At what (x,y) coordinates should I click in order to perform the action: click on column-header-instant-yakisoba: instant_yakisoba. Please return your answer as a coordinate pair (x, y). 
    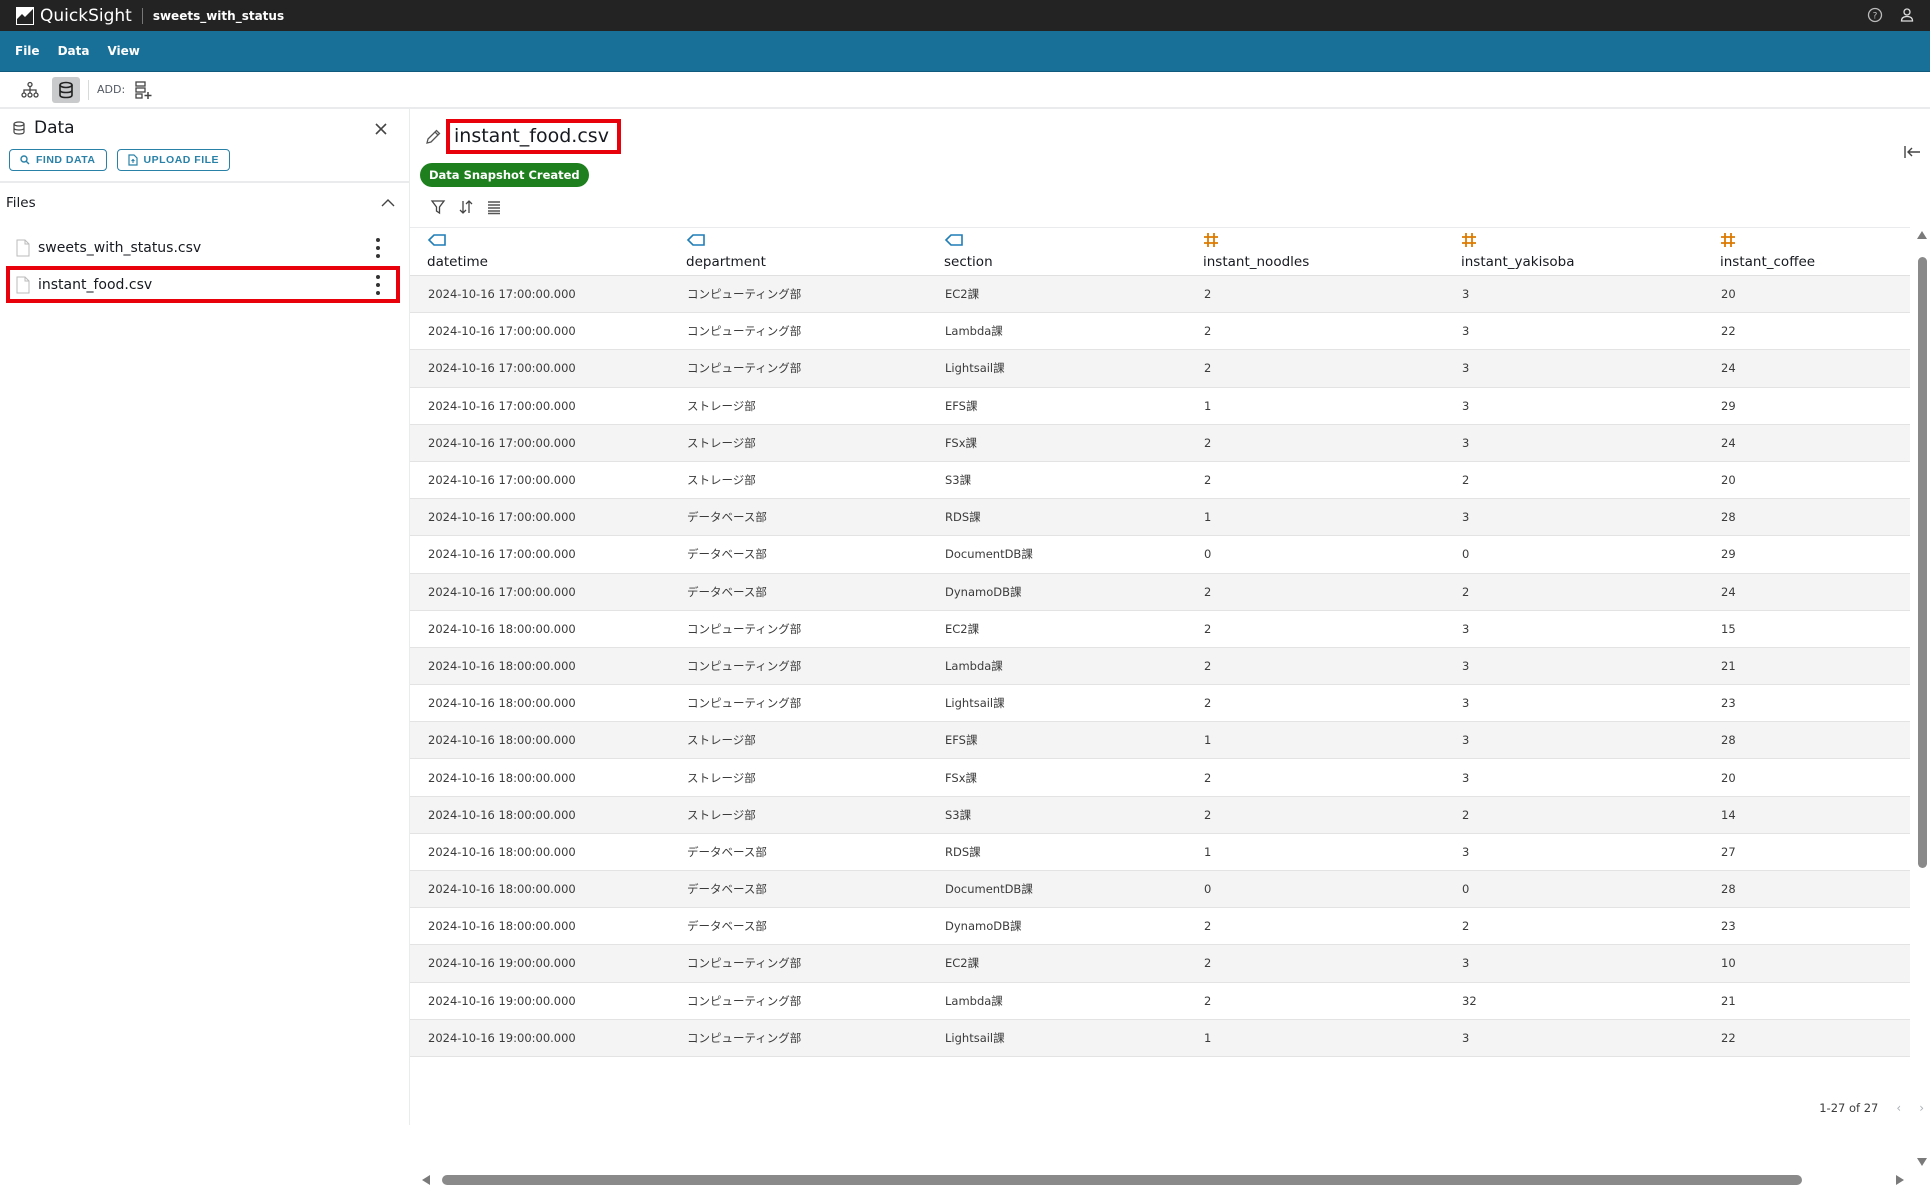
    Looking at the image, I should click on (1573, 252).